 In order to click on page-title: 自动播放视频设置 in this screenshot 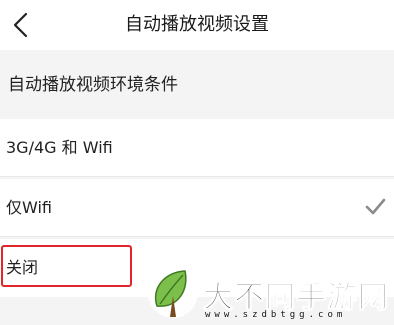, I will do `click(197, 24)`.